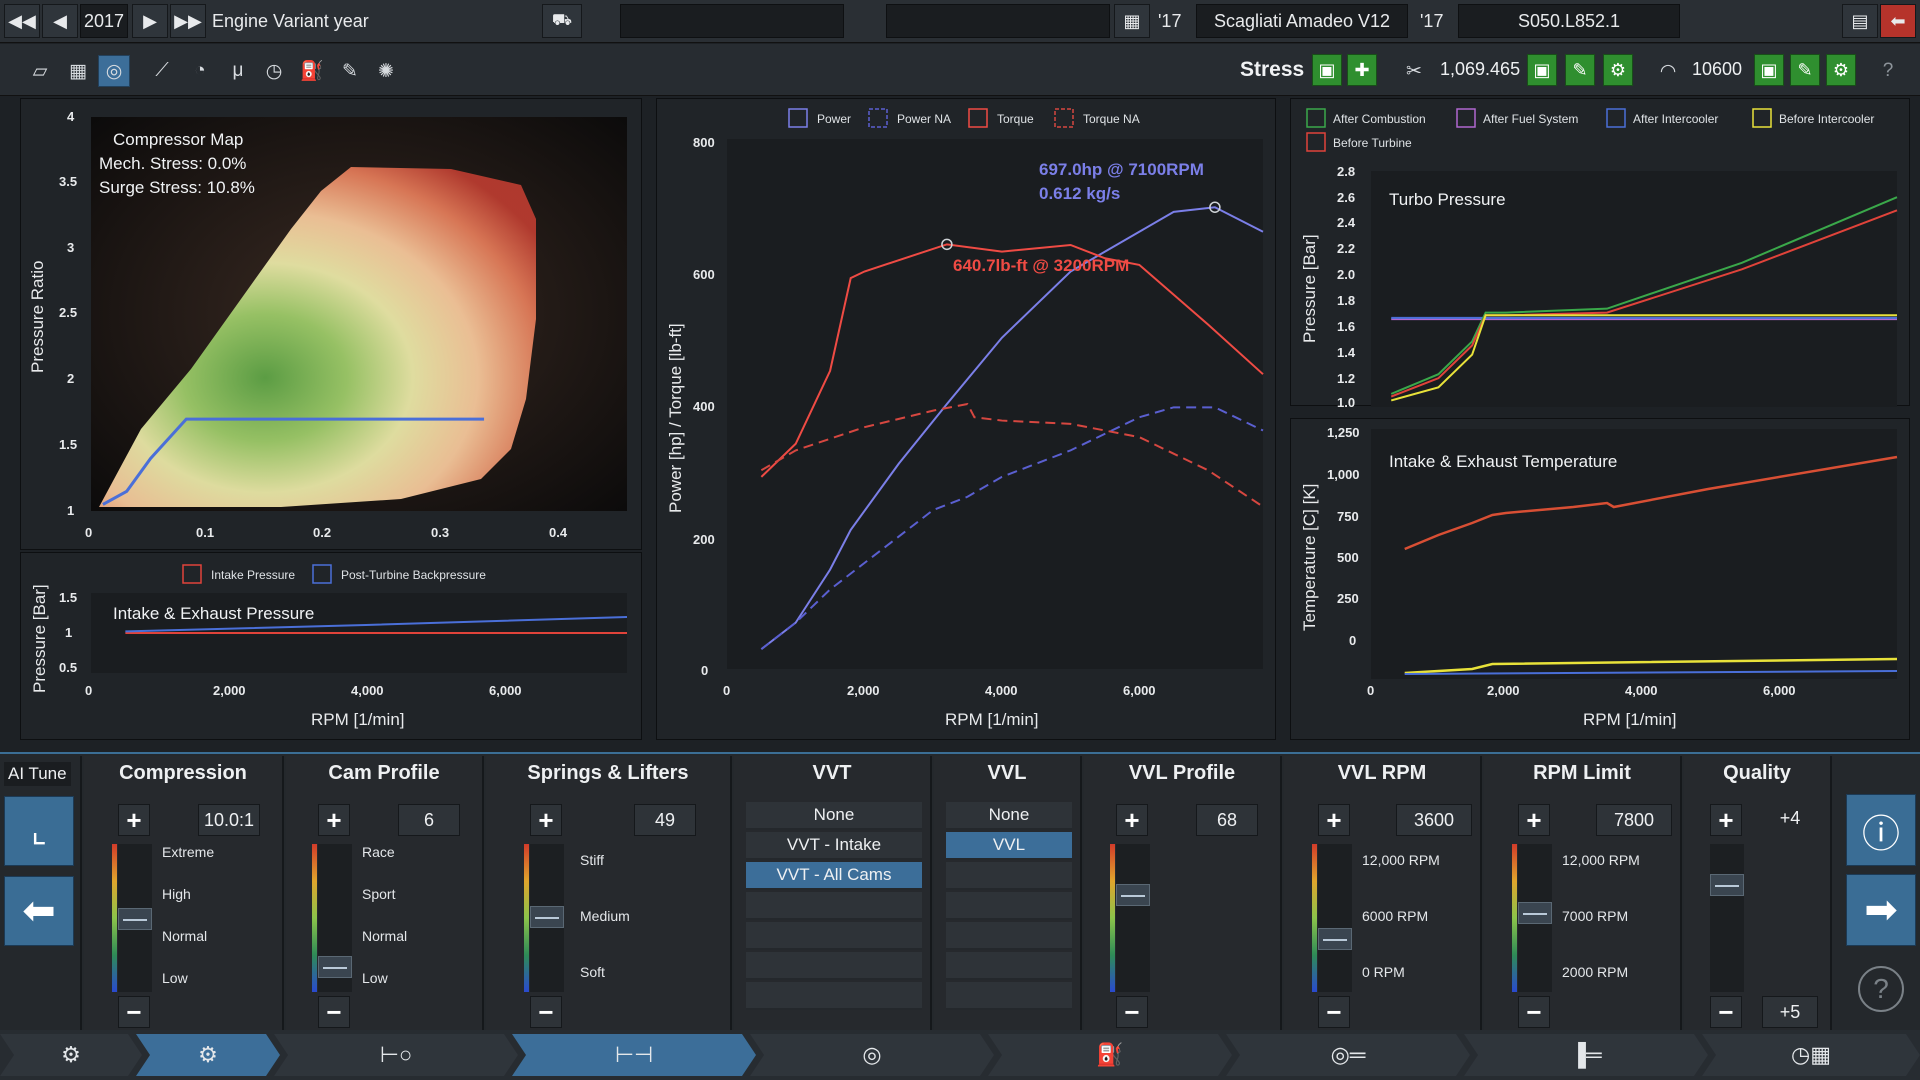 Image resolution: width=1920 pixels, height=1080 pixels. I want to click on temp-x-label: RPM [1/min], so click(1630, 719).